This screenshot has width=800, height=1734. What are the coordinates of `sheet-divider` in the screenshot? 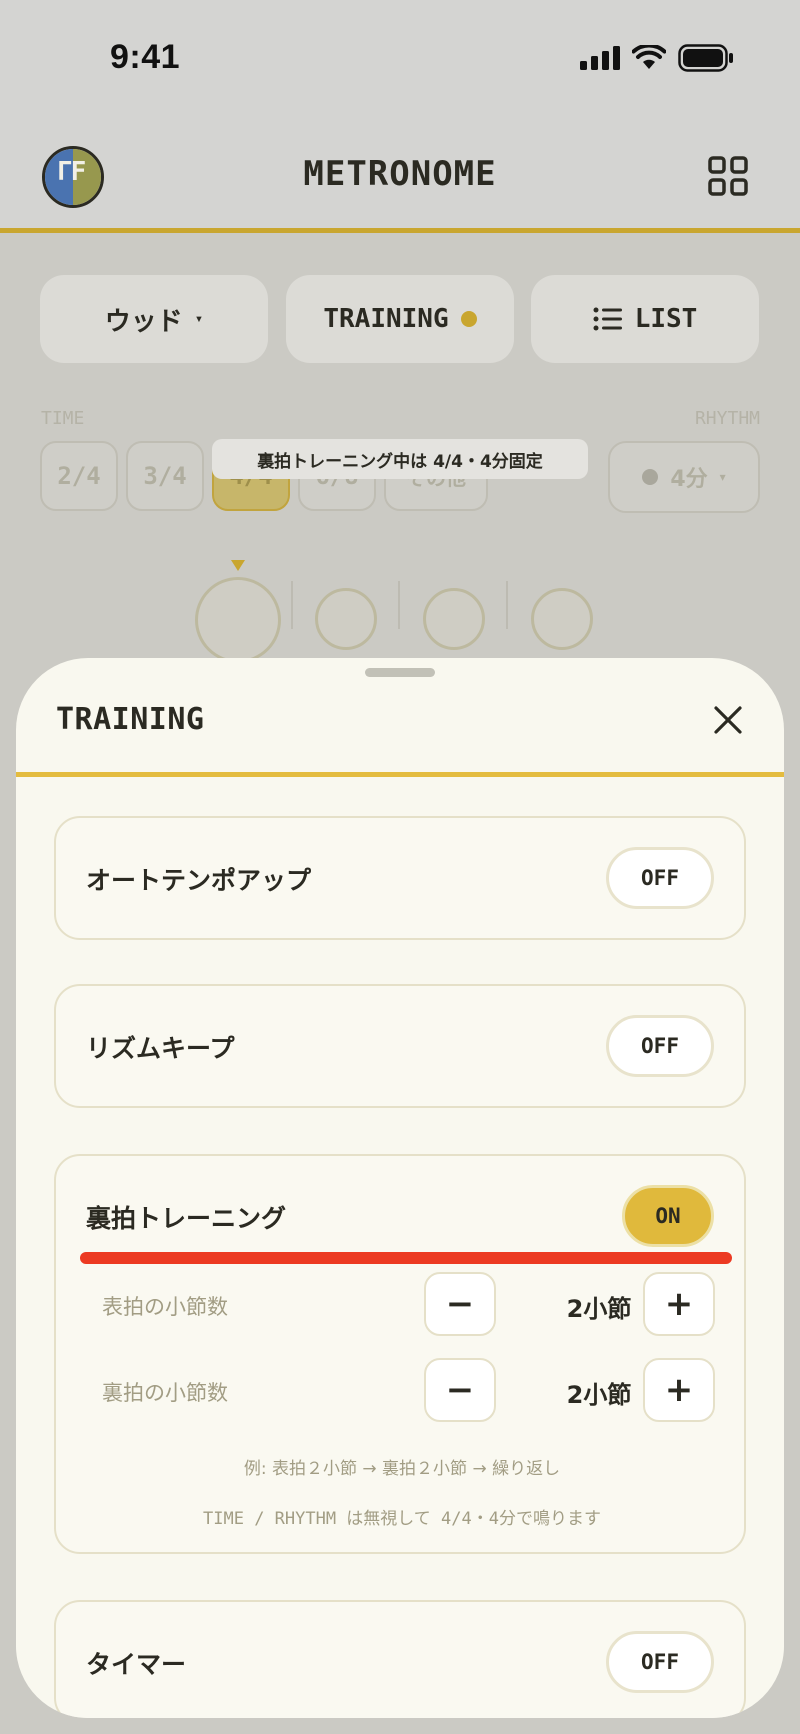 It's located at (400, 774).